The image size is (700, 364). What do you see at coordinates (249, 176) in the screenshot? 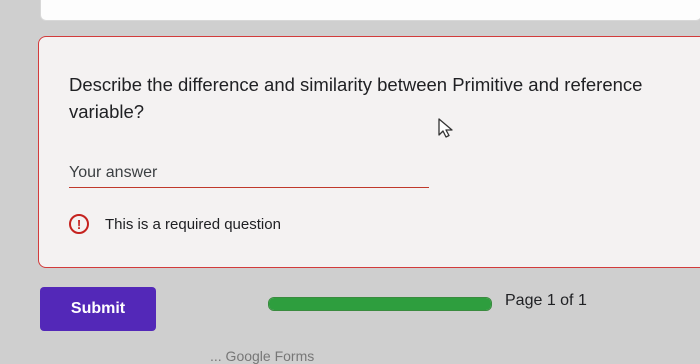
I see `answer-input: Your answer` at bounding box center [249, 176].